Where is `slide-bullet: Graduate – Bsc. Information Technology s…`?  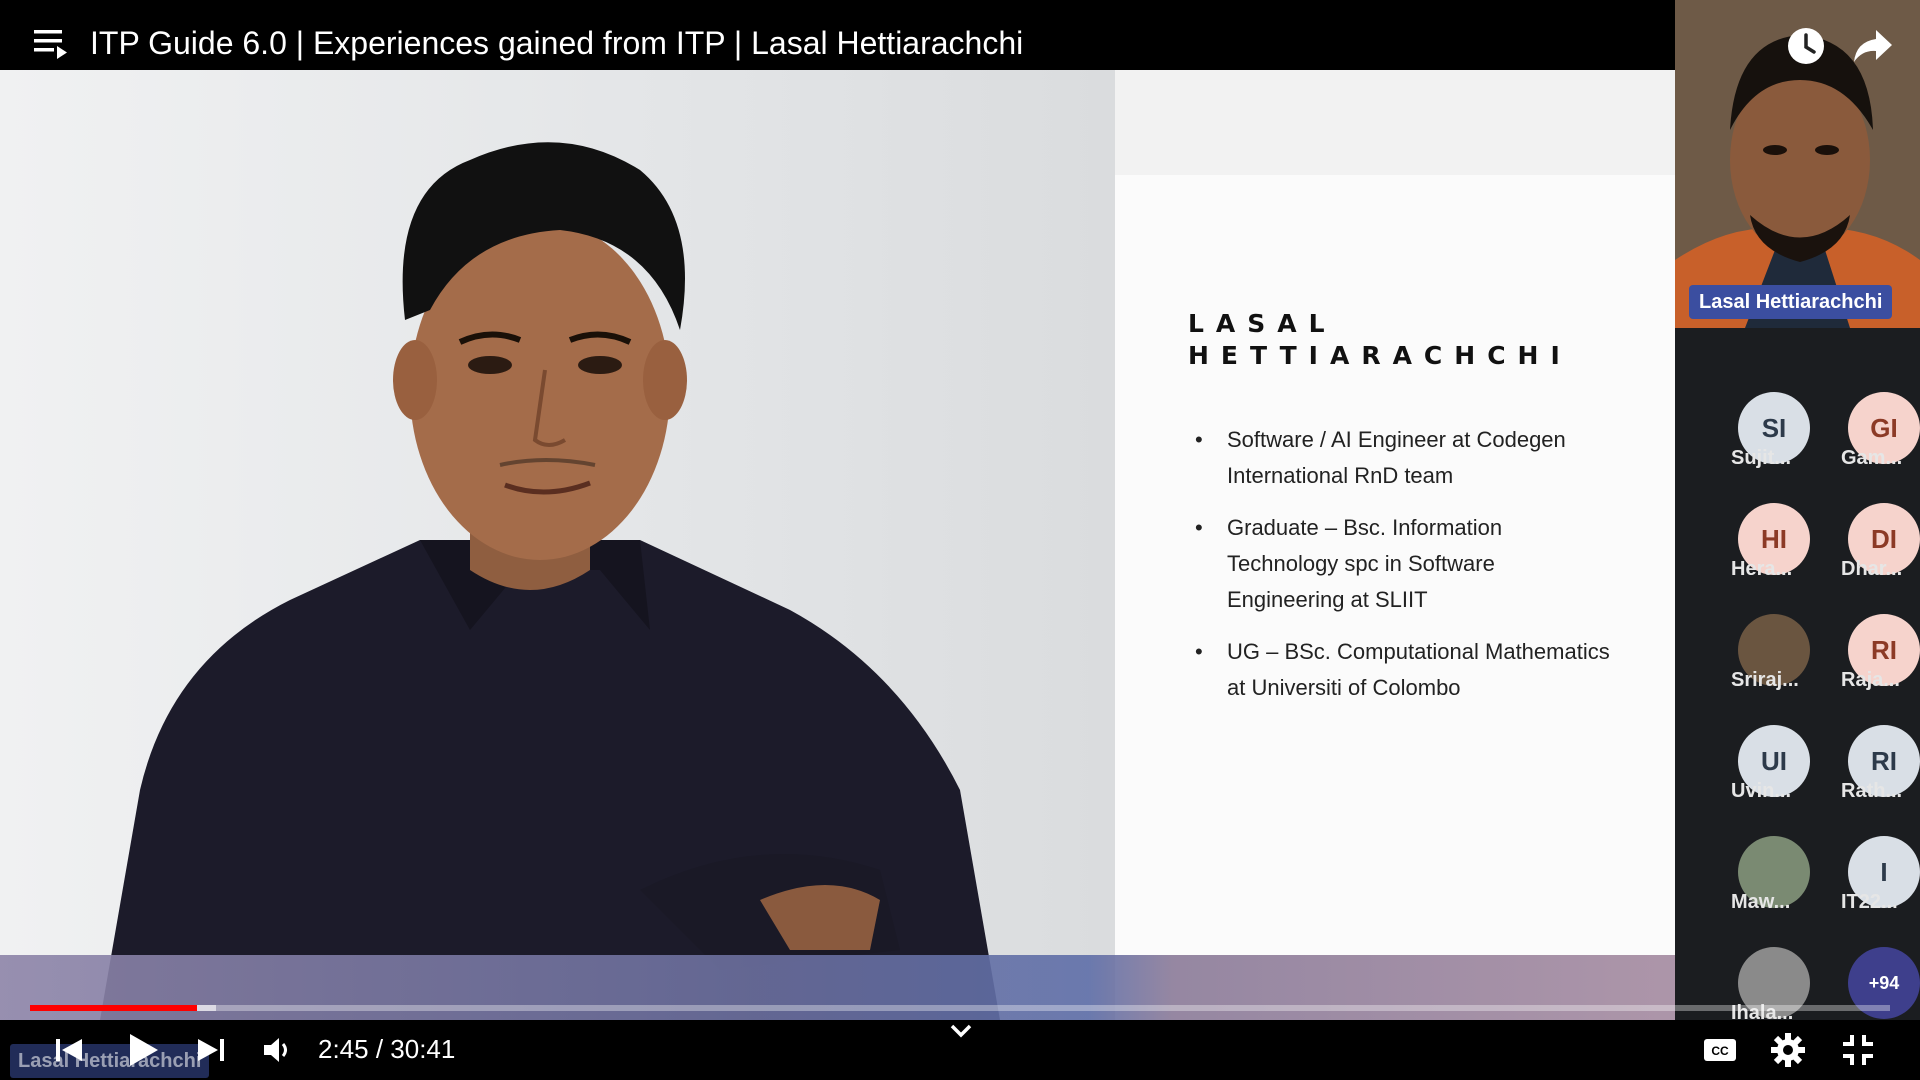 slide-bullet: Graduate – Bsc. Information Technology s… is located at coordinates (1405, 564).